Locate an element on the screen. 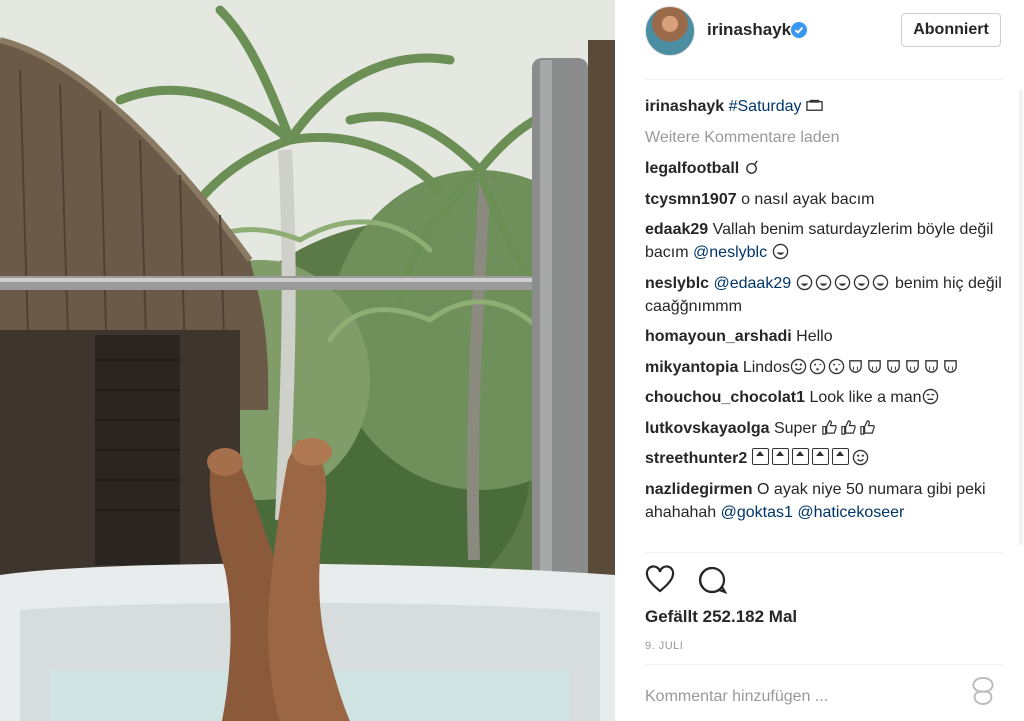 This screenshot has width=1024, height=721. comment-text: Look like a man is located at coordinates (865, 397).